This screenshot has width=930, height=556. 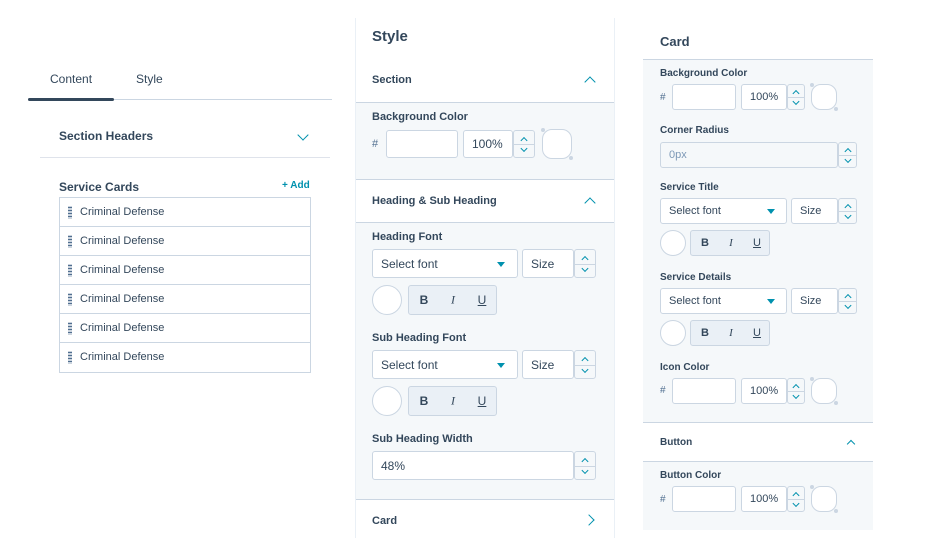 I want to click on heading-format-group: B I U, so click(x=452, y=300).